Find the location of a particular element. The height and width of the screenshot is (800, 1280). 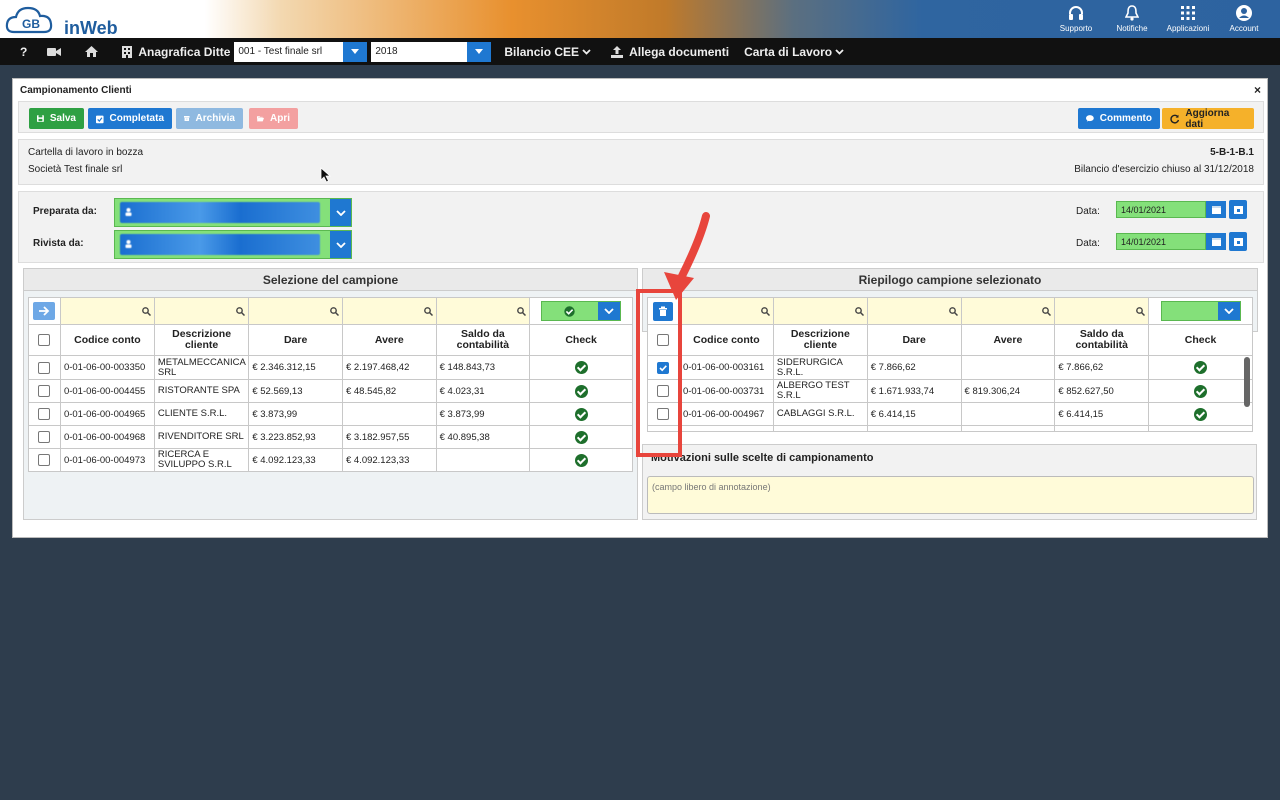

year-select: 2018 is located at coordinates (431, 51).